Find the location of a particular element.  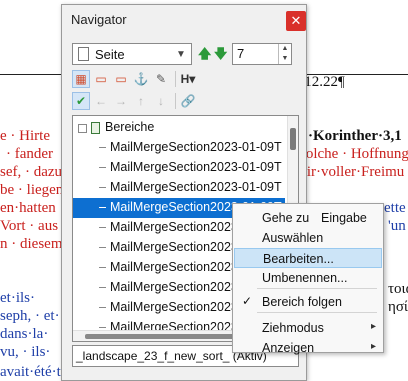

document-line: wir·voller·Freimu is located at coordinates (350, 172).